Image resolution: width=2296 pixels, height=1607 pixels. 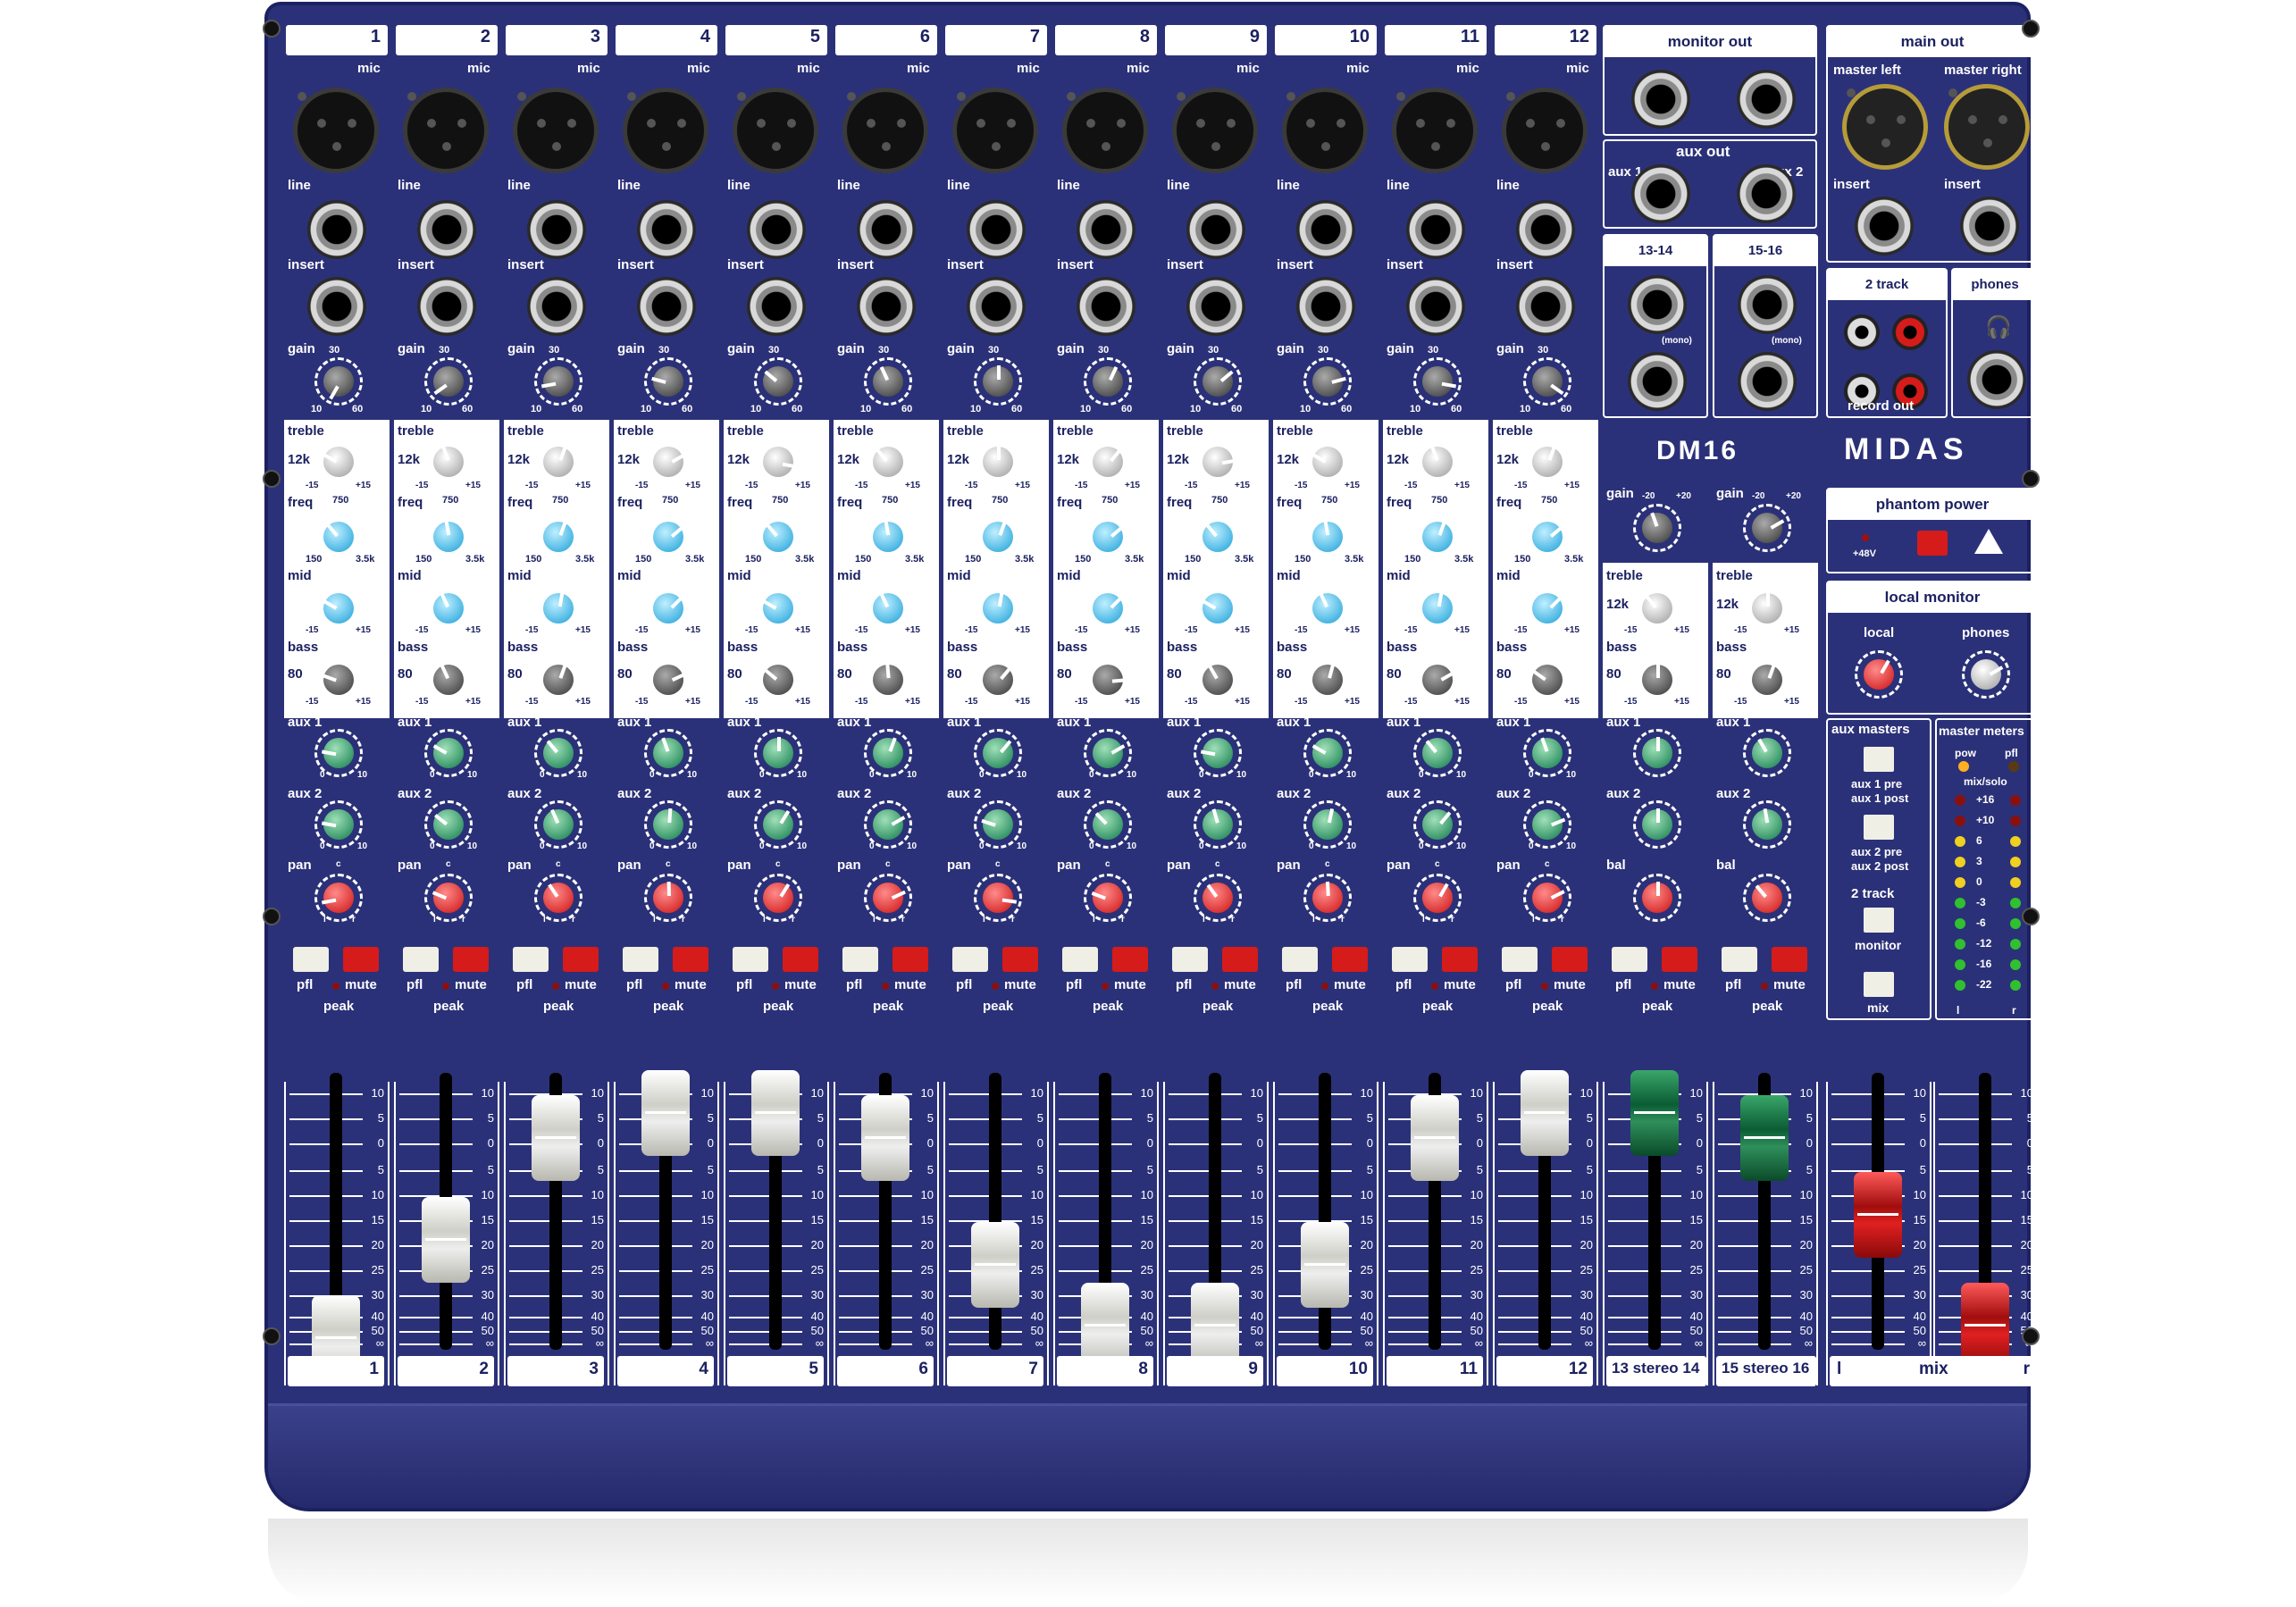 I want to click on mix-left-fader-cap, so click(x=1878, y=1215).